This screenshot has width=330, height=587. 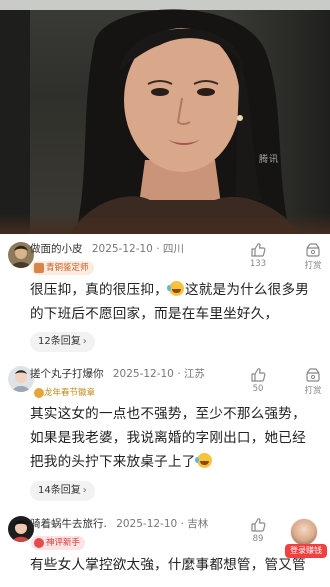 I want to click on comment-meta: 搓个丸子打爆你 2025-12-10 · 江苏, so click(x=117, y=373).